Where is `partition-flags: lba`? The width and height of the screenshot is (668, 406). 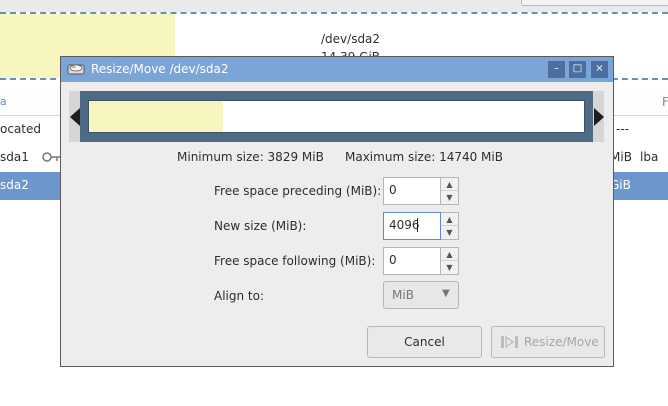
partition-flags: lba is located at coordinates (649, 157).